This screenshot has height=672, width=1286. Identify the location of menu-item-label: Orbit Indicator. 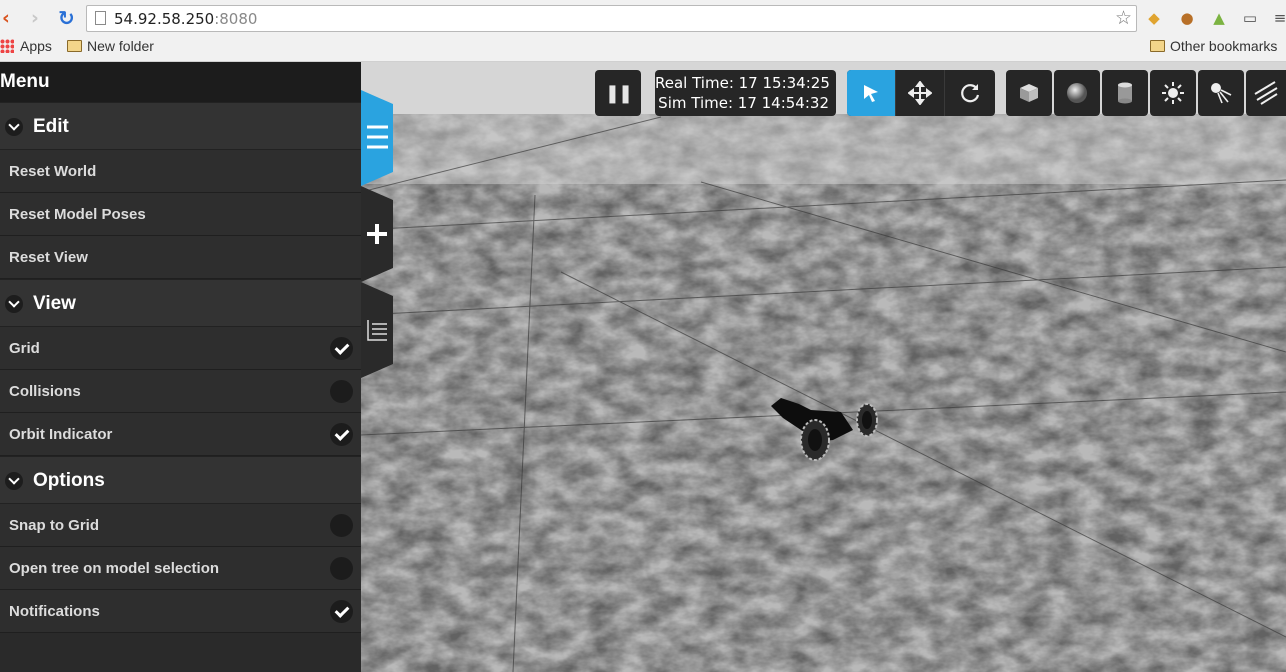
(61, 434).